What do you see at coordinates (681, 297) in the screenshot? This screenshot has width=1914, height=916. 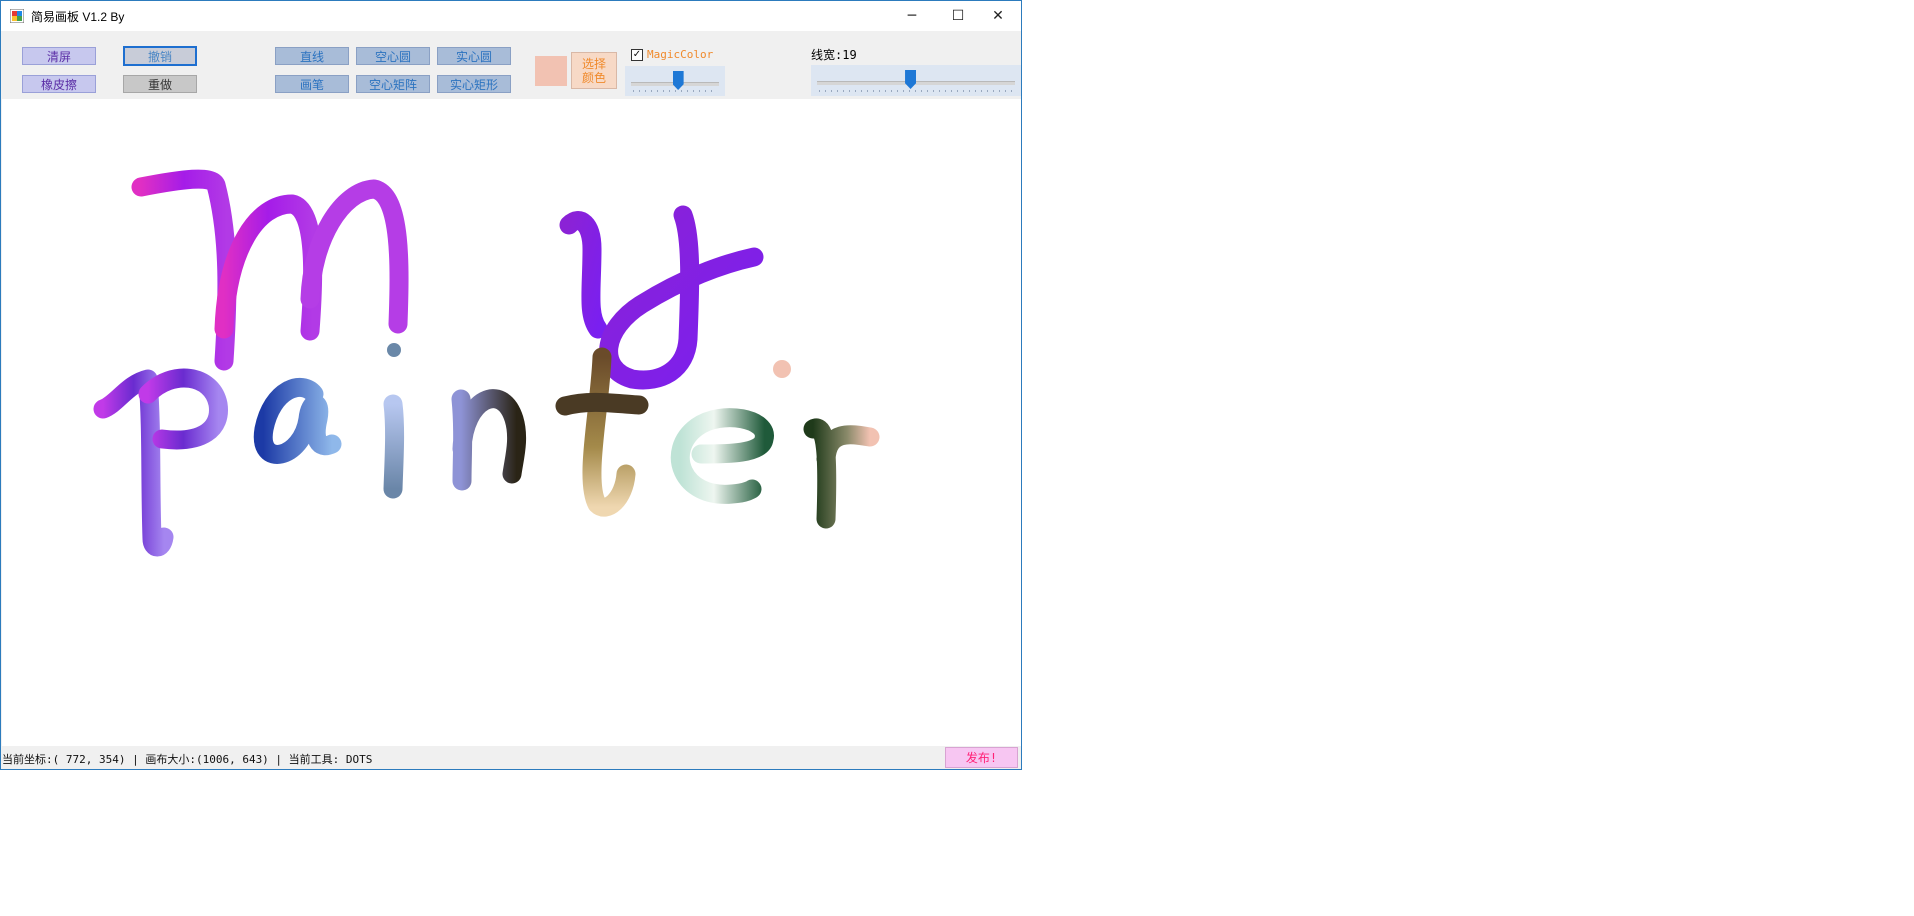 I see `stroke-y-right` at bounding box center [681, 297].